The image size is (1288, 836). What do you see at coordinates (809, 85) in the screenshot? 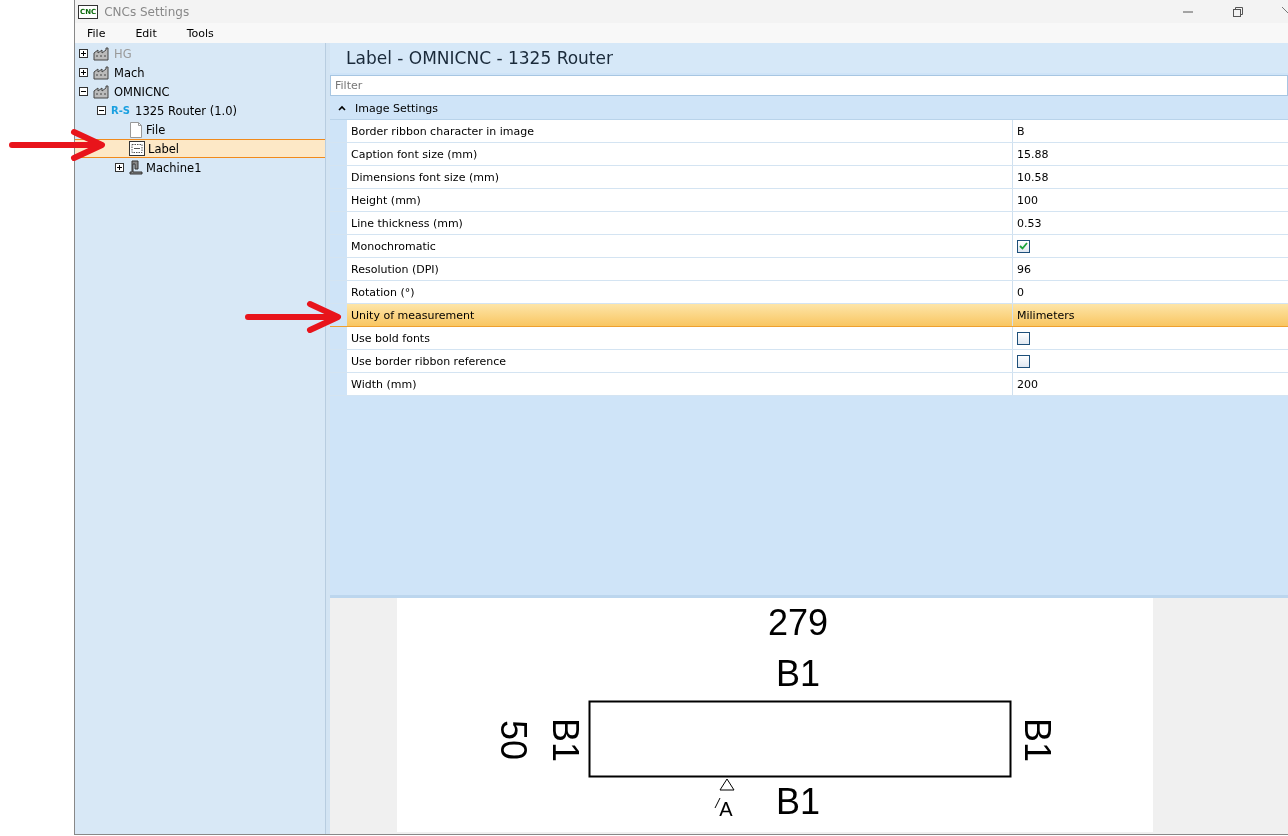
I see `filter-field: Filter` at bounding box center [809, 85].